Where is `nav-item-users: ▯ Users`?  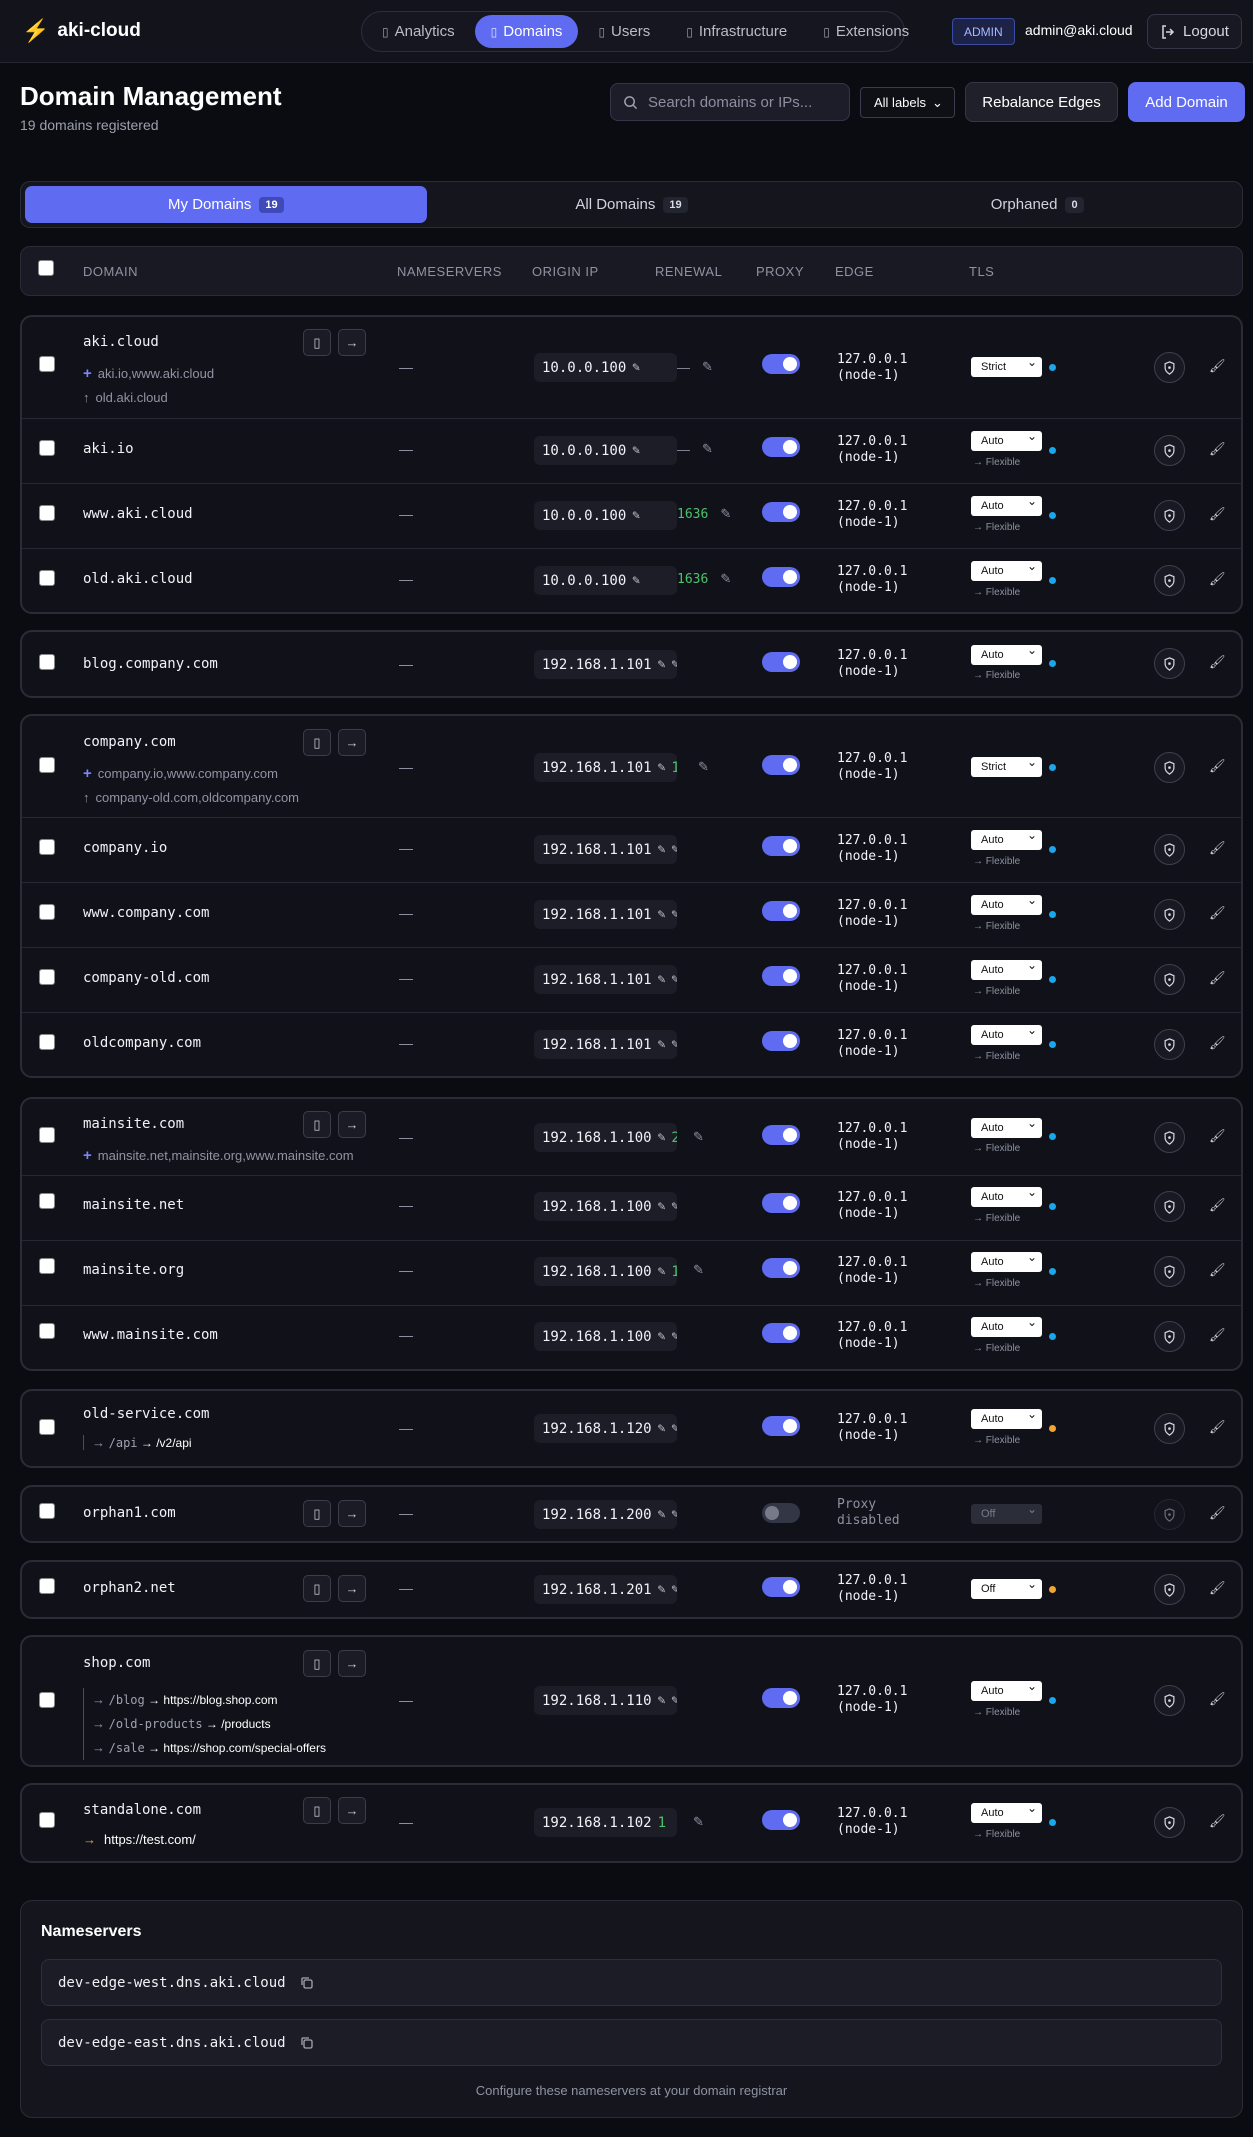
nav-item-users: ▯ Users is located at coordinates (624, 31).